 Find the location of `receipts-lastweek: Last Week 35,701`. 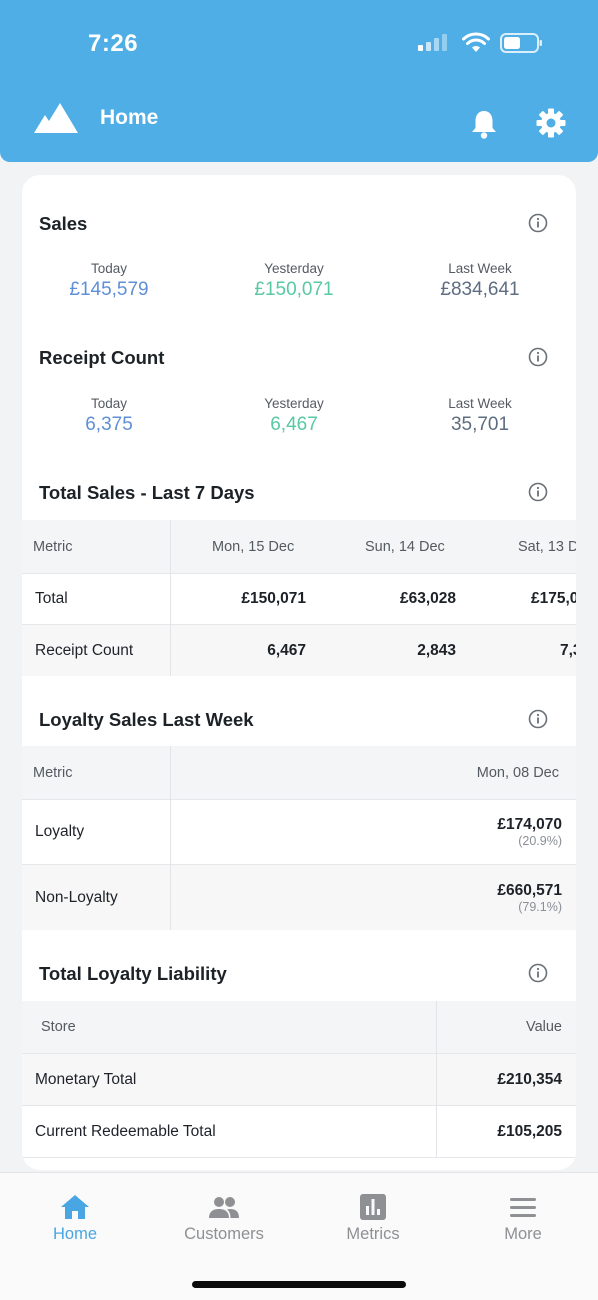

receipts-lastweek: Last Week 35,701 is located at coordinates (480, 416).